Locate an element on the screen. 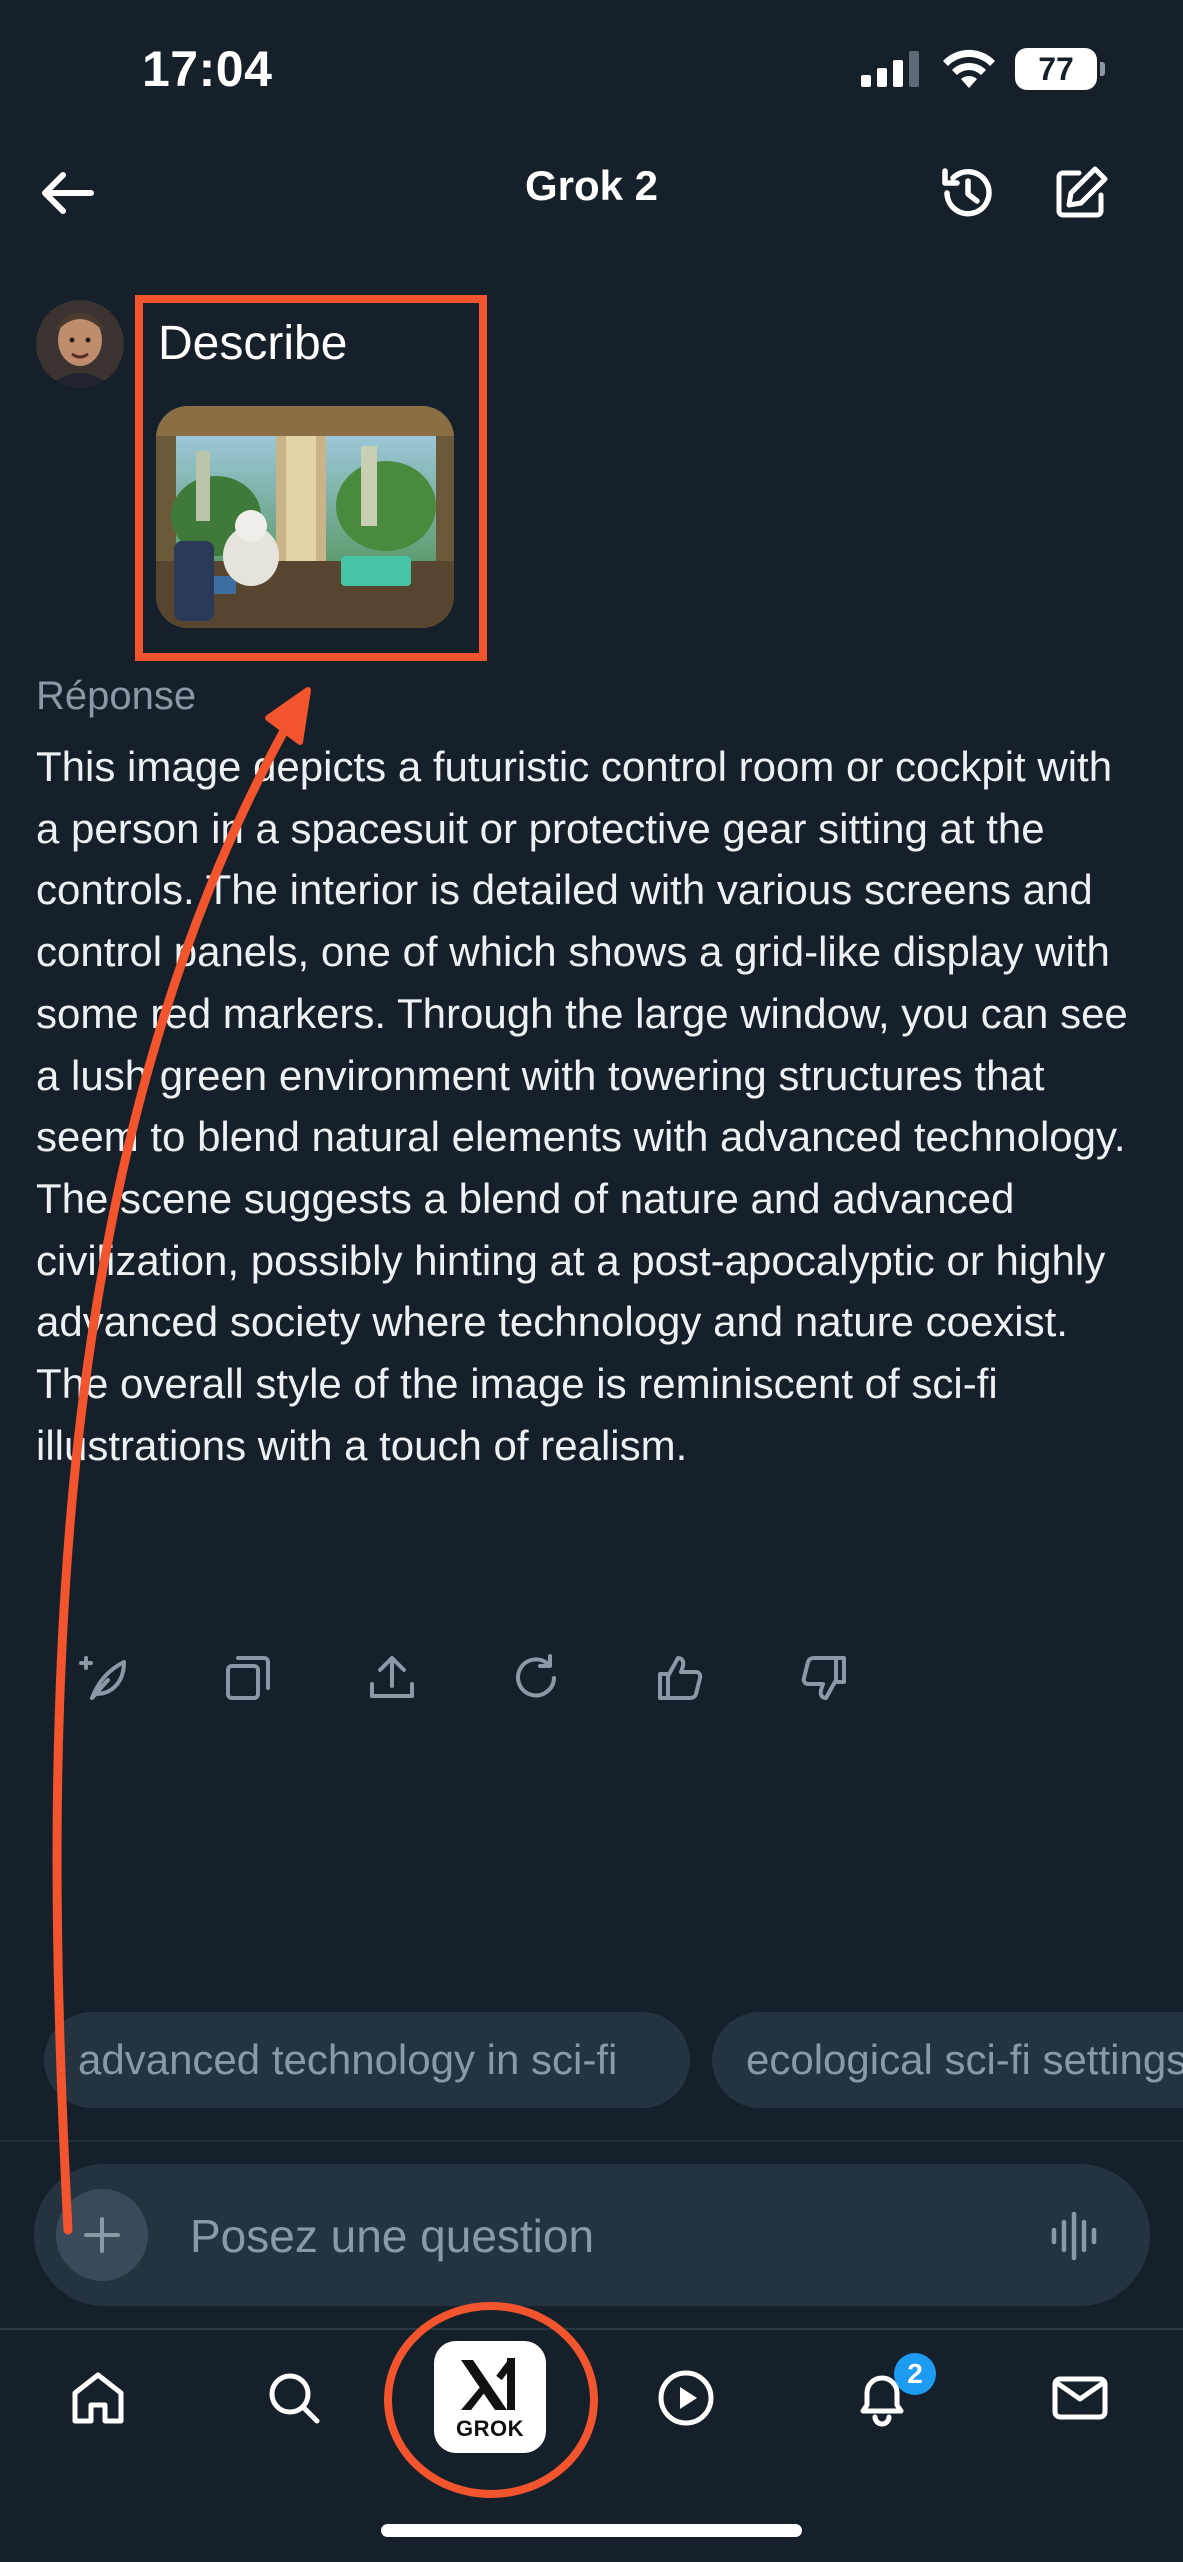  battery-icon: 77 is located at coordinates (1060, 69).